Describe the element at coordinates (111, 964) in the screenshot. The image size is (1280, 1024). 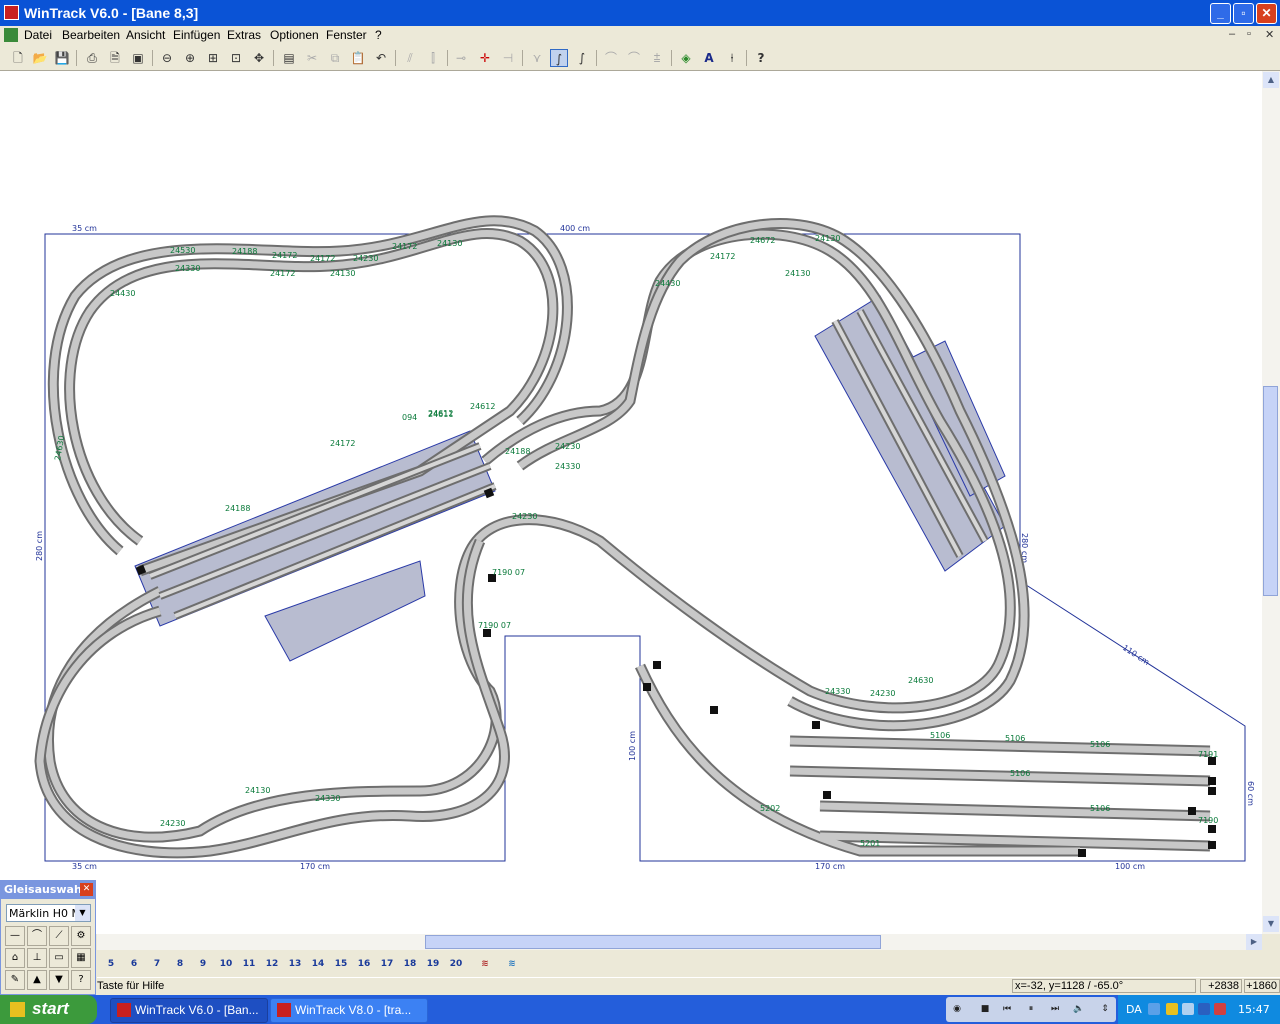
I see `track-part-button: 5` at that location.